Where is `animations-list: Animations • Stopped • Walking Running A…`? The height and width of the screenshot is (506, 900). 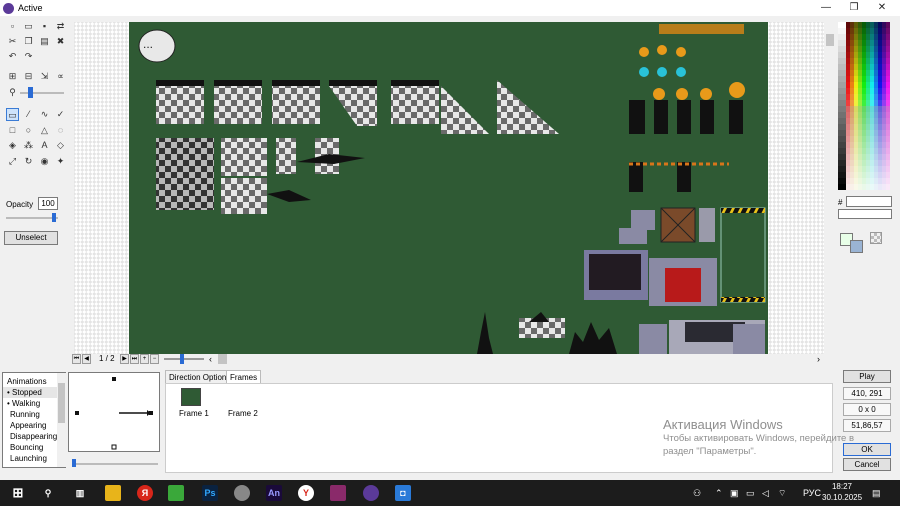 animations-list: Animations • Stopped • Walking Running A… is located at coordinates (34, 420).